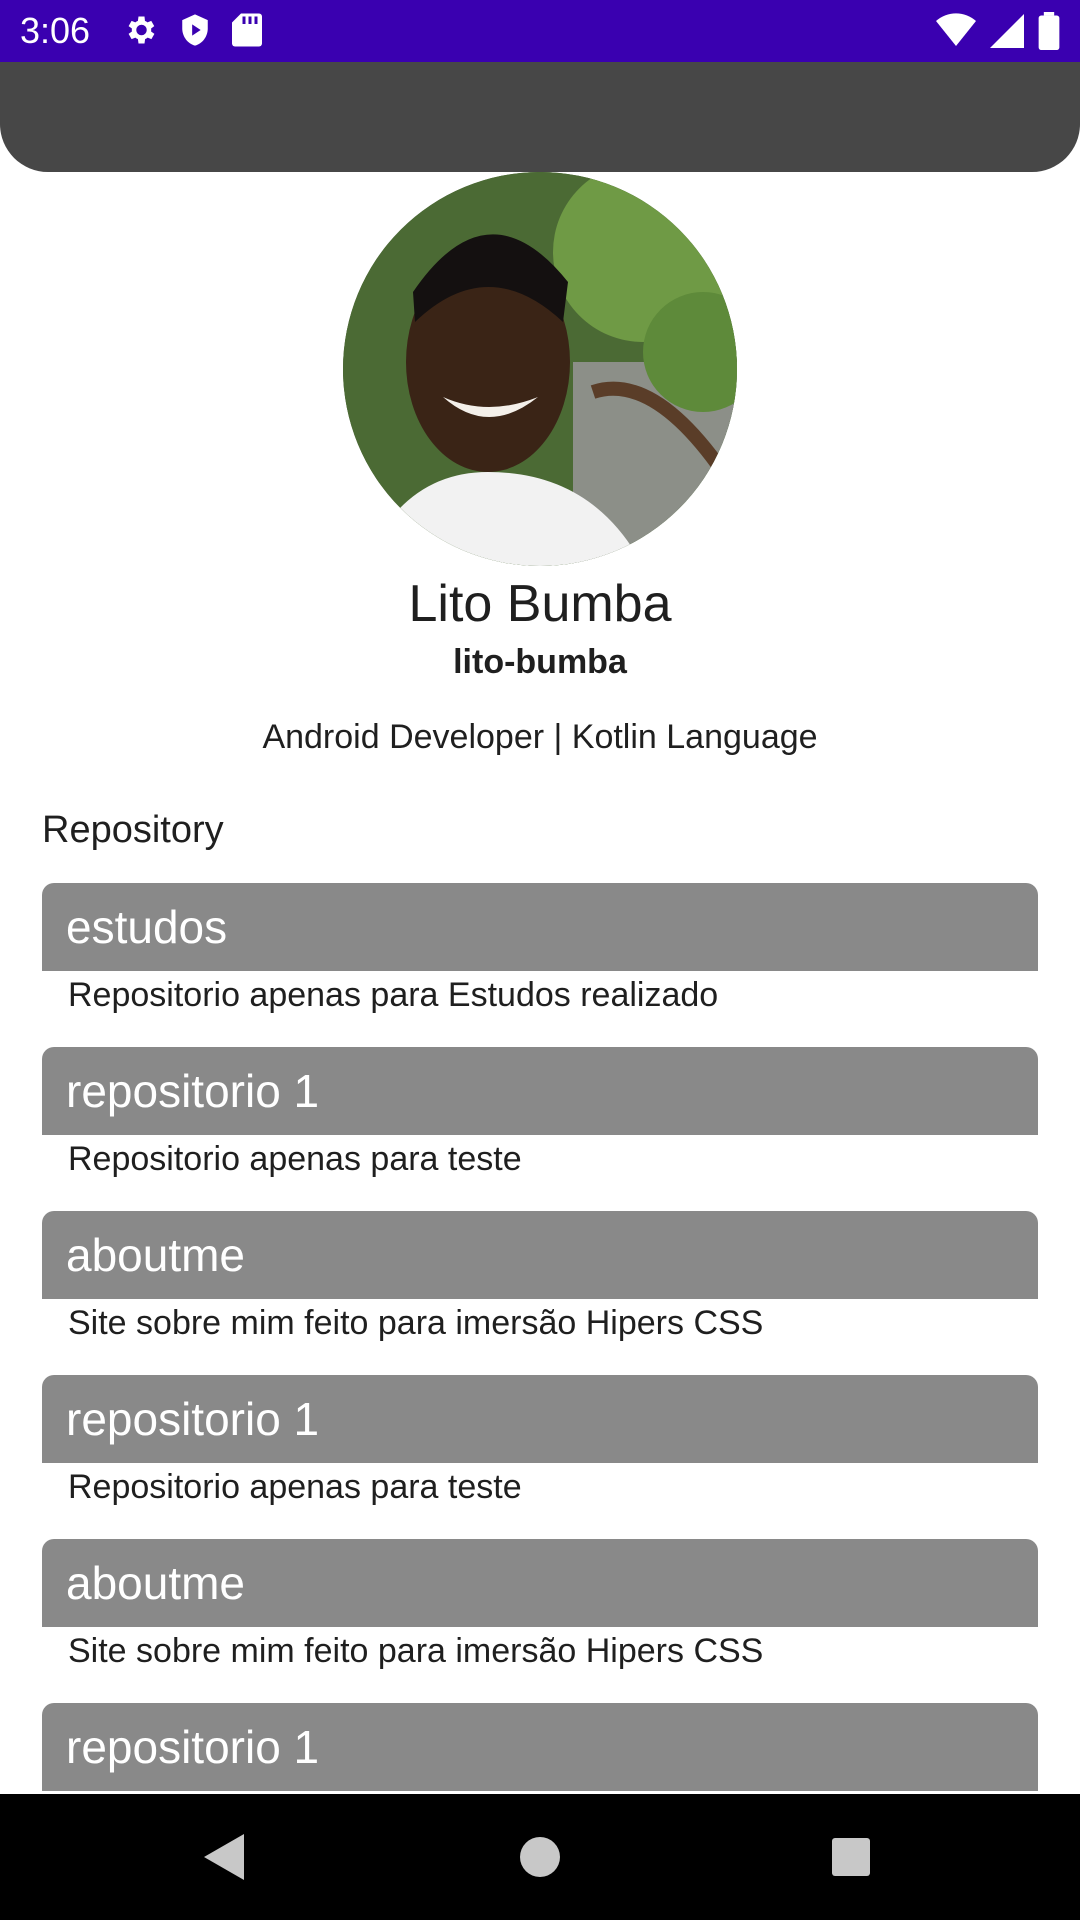 The height and width of the screenshot is (1920, 1080). What do you see at coordinates (540, 31) in the screenshot?
I see `status-bar: 3:06` at bounding box center [540, 31].